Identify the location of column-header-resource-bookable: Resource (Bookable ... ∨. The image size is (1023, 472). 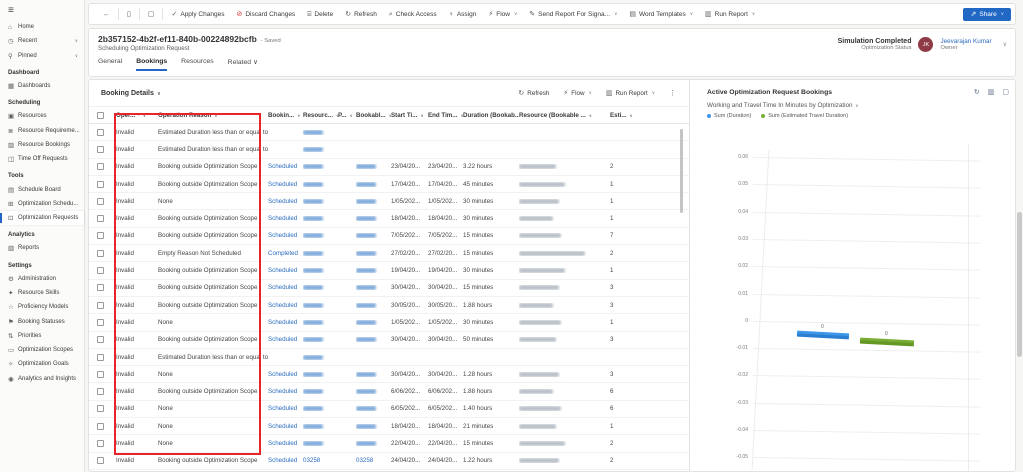
(564, 115).